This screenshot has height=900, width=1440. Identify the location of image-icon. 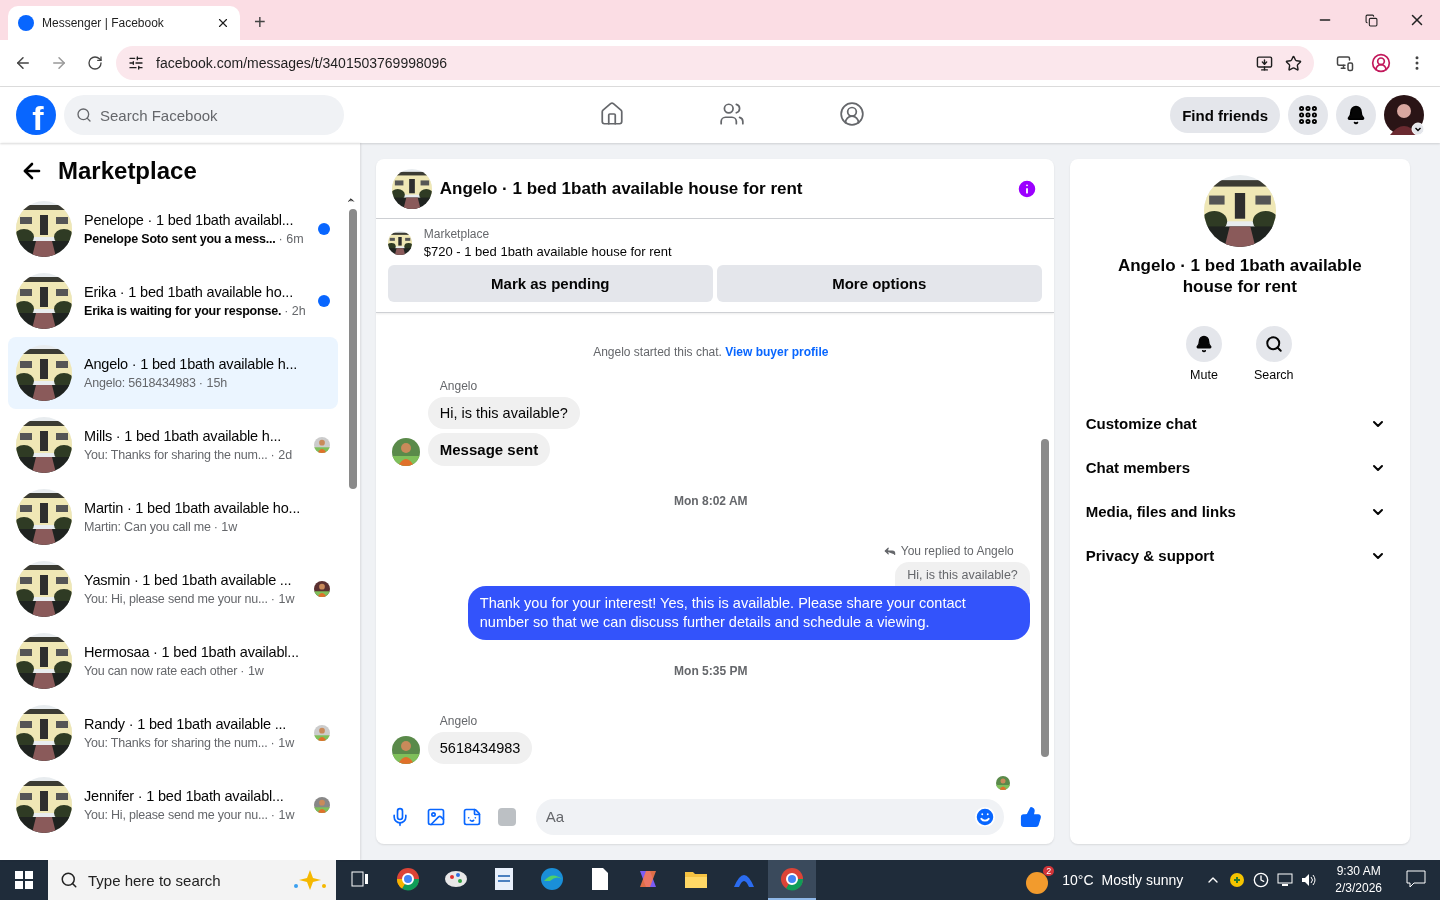
(435, 816).